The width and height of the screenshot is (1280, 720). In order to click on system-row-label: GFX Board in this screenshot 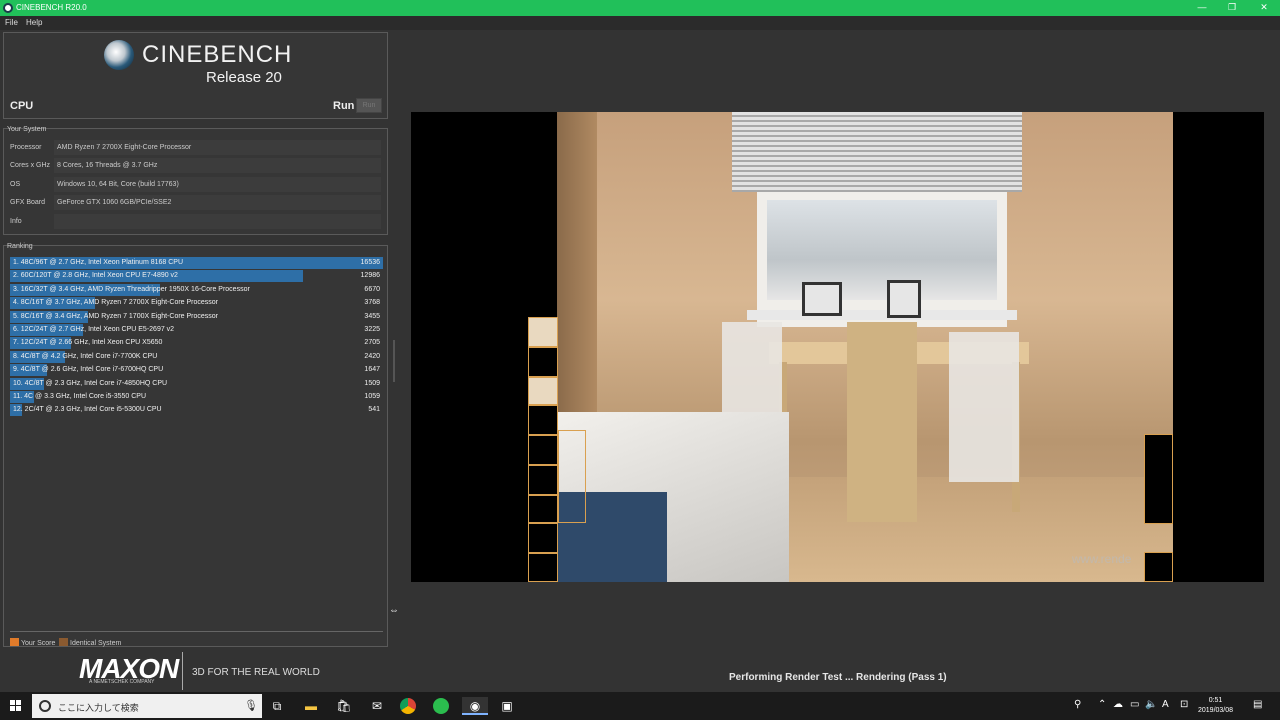, I will do `click(28, 202)`.